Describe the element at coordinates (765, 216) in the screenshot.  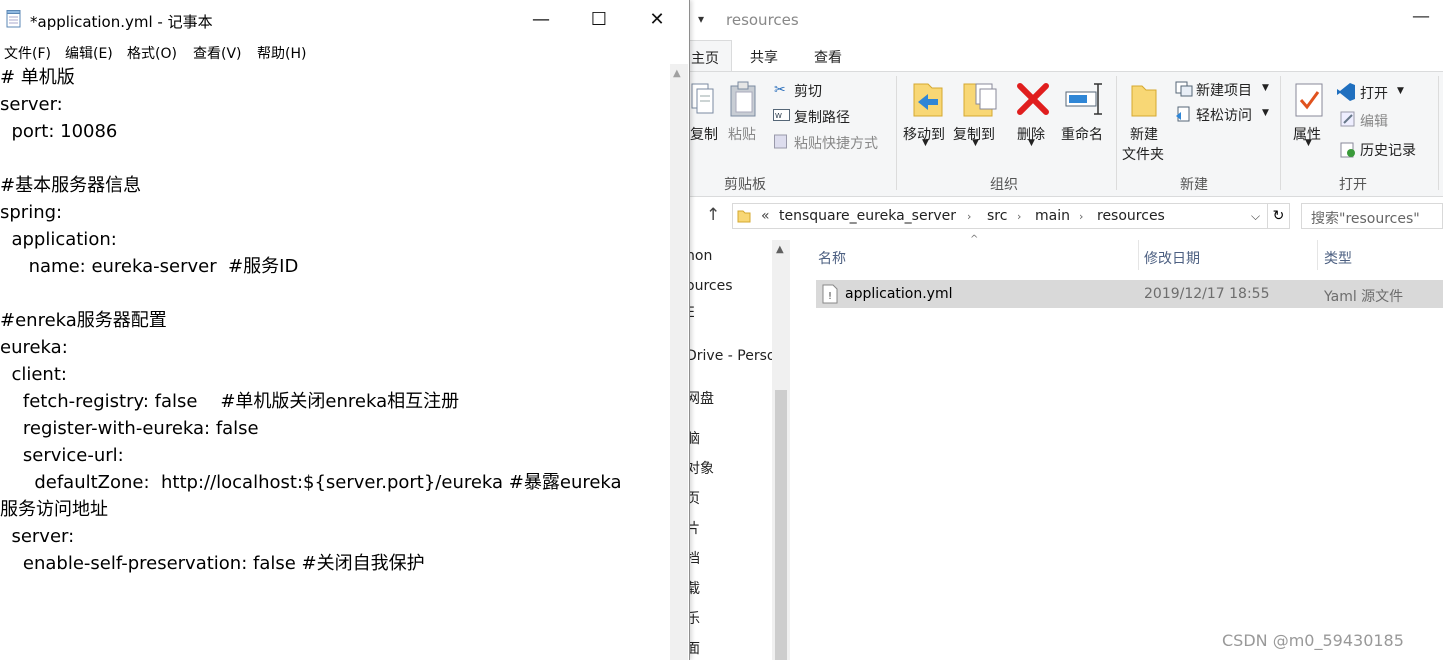
I see `address-overflow: «` at that location.